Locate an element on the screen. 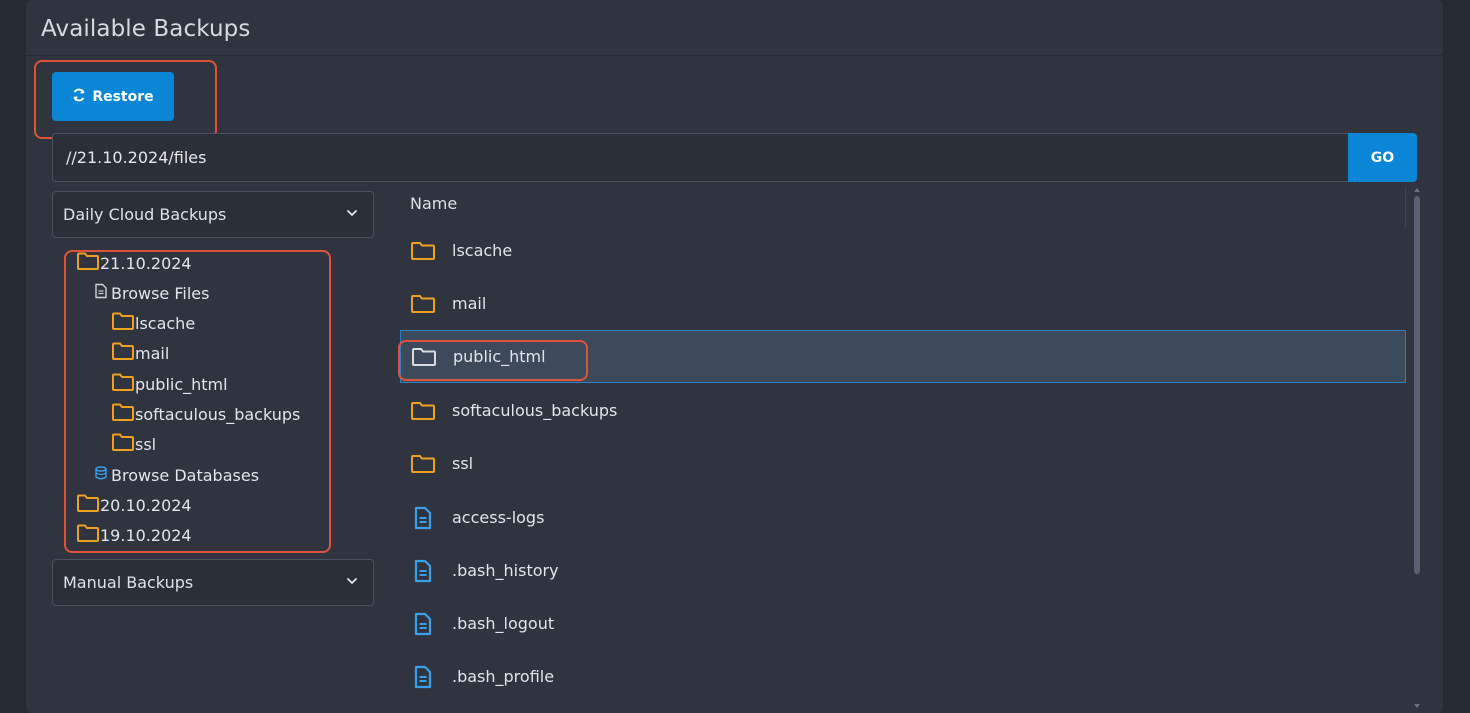 Image resolution: width=1470 pixels, height=713 pixels. database-icon is located at coordinates (101, 475).